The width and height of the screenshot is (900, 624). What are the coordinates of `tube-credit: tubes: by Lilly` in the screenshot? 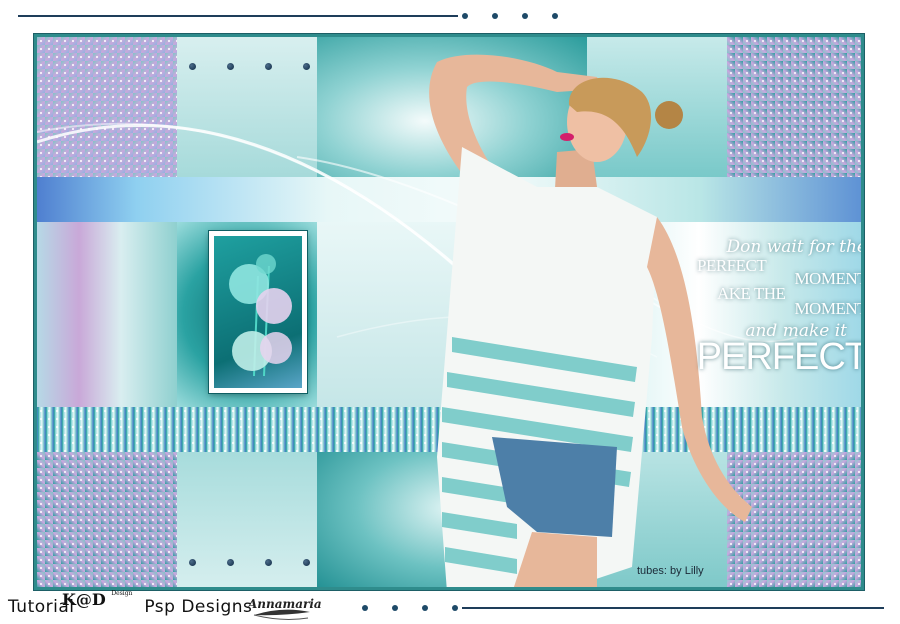 It's located at (670, 571).